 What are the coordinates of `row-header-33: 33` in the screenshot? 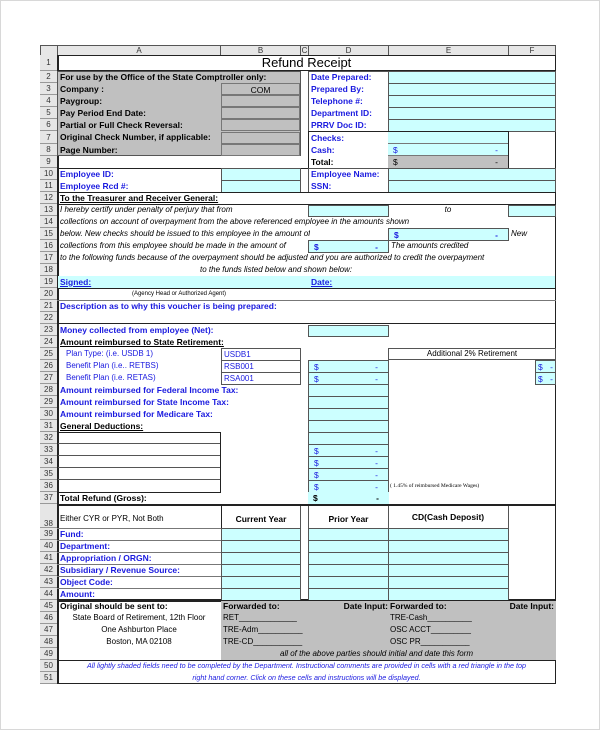 It's located at (49, 450).